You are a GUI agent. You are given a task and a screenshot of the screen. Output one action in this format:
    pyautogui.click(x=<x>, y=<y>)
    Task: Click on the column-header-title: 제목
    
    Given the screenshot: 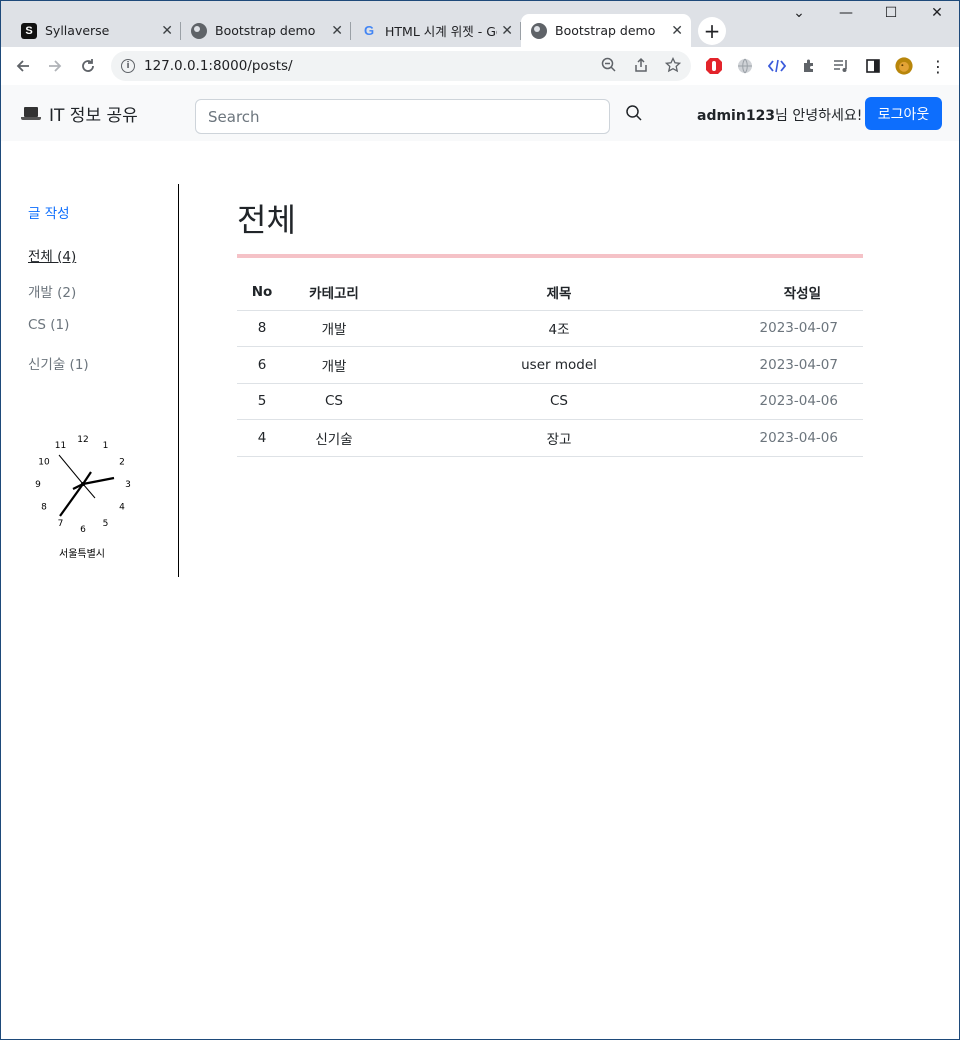 What is the action you would take?
    pyautogui.click(x=559, y=292)
    